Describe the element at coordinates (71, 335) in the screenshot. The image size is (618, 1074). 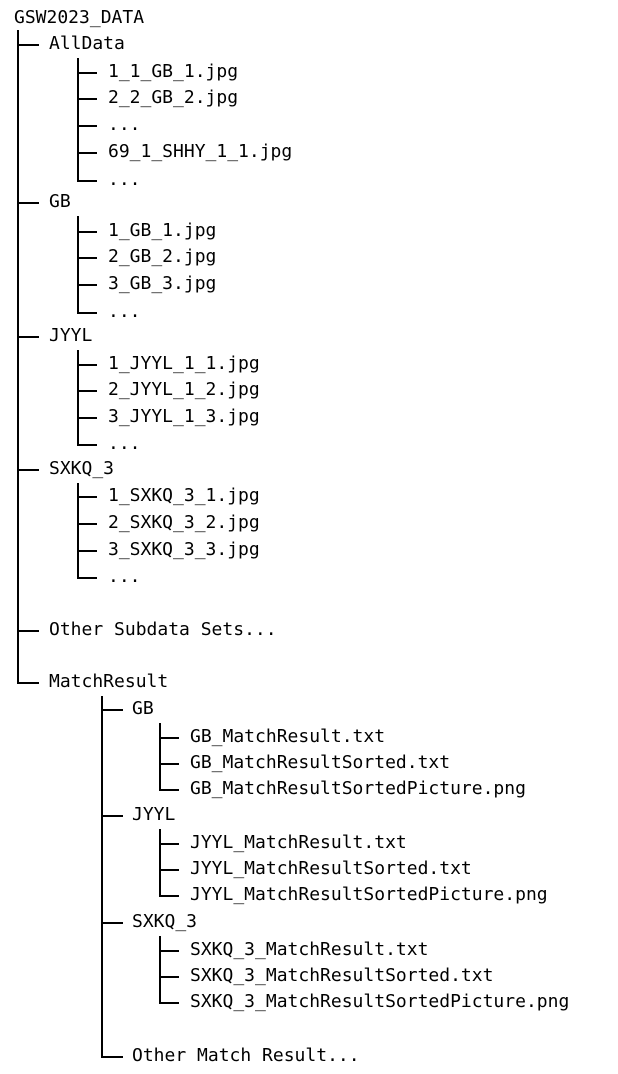
I see `folder-jyyl: JYYL` at that location.